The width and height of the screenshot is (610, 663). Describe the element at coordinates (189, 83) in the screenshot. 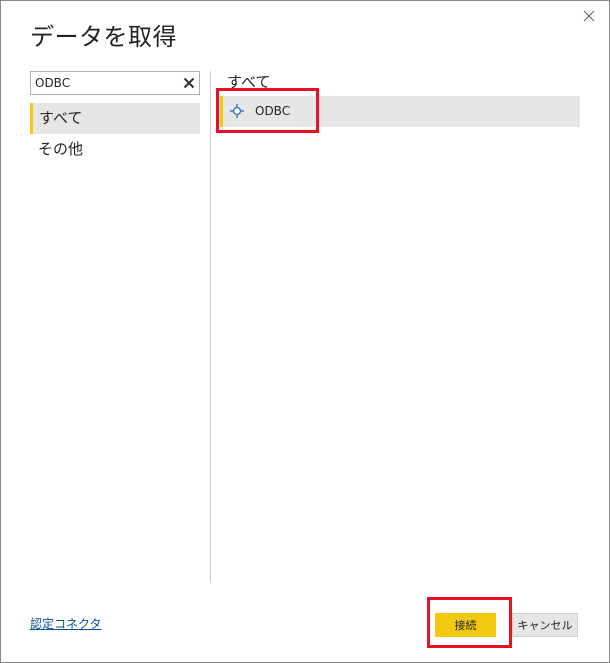

I see `clear-icon` at that location.